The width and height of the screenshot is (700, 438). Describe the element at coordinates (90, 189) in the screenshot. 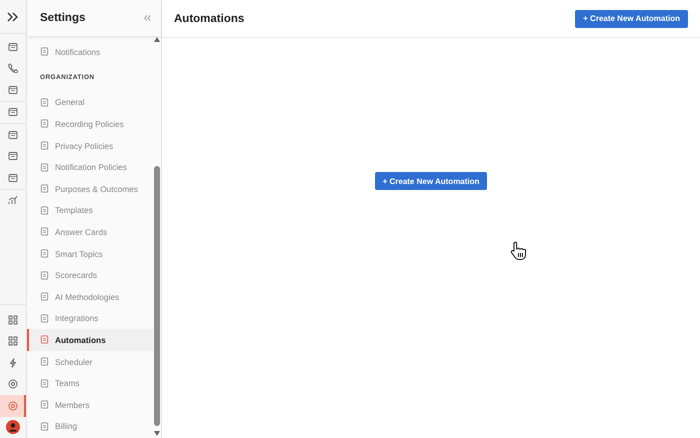

I see `sidebar-item: Purposes & Outcomes` at that location.